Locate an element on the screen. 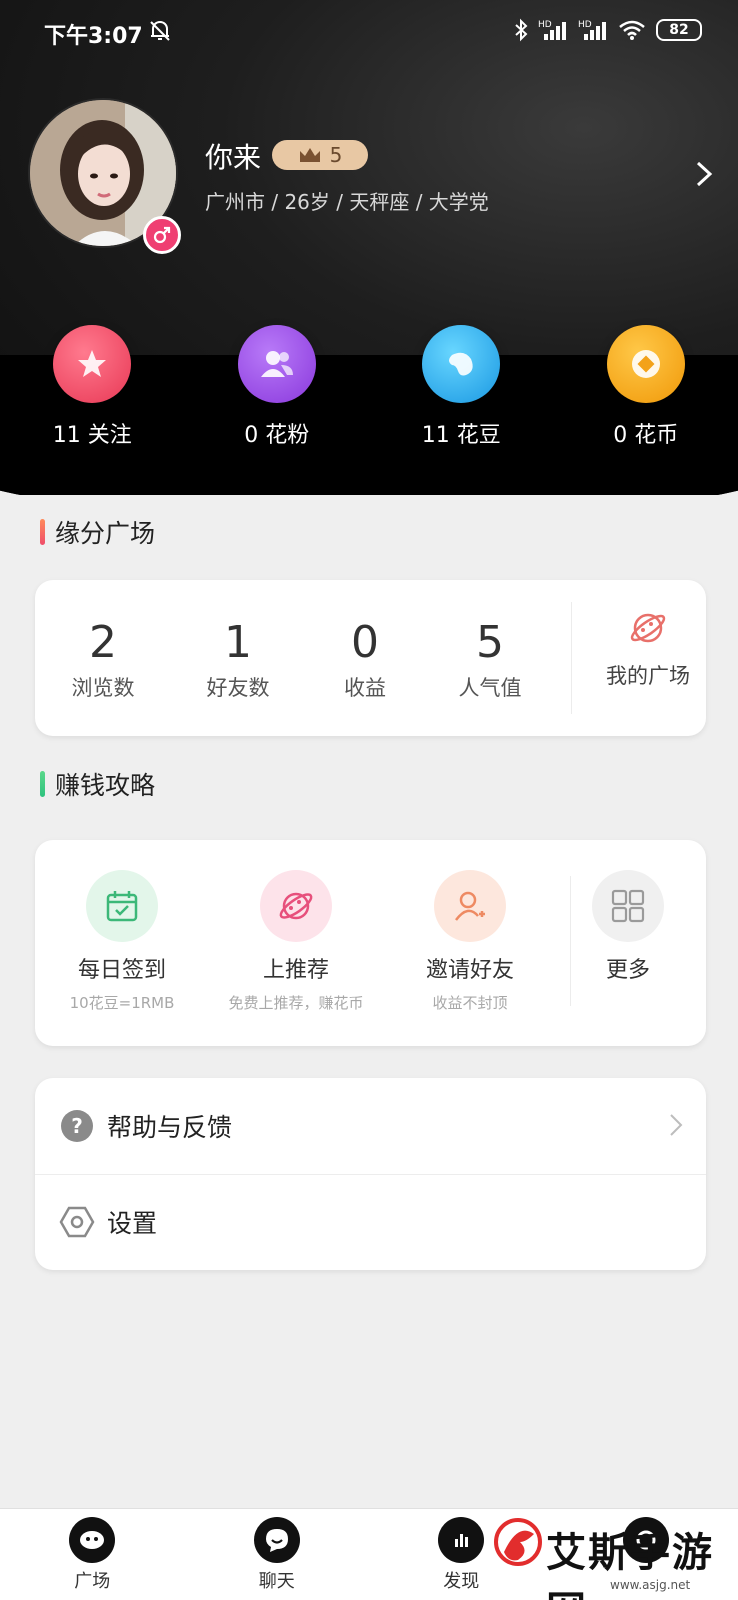  earn-recommend: 上推荐 免费上推荐，赚花币 is located at coordinates (296, 941).